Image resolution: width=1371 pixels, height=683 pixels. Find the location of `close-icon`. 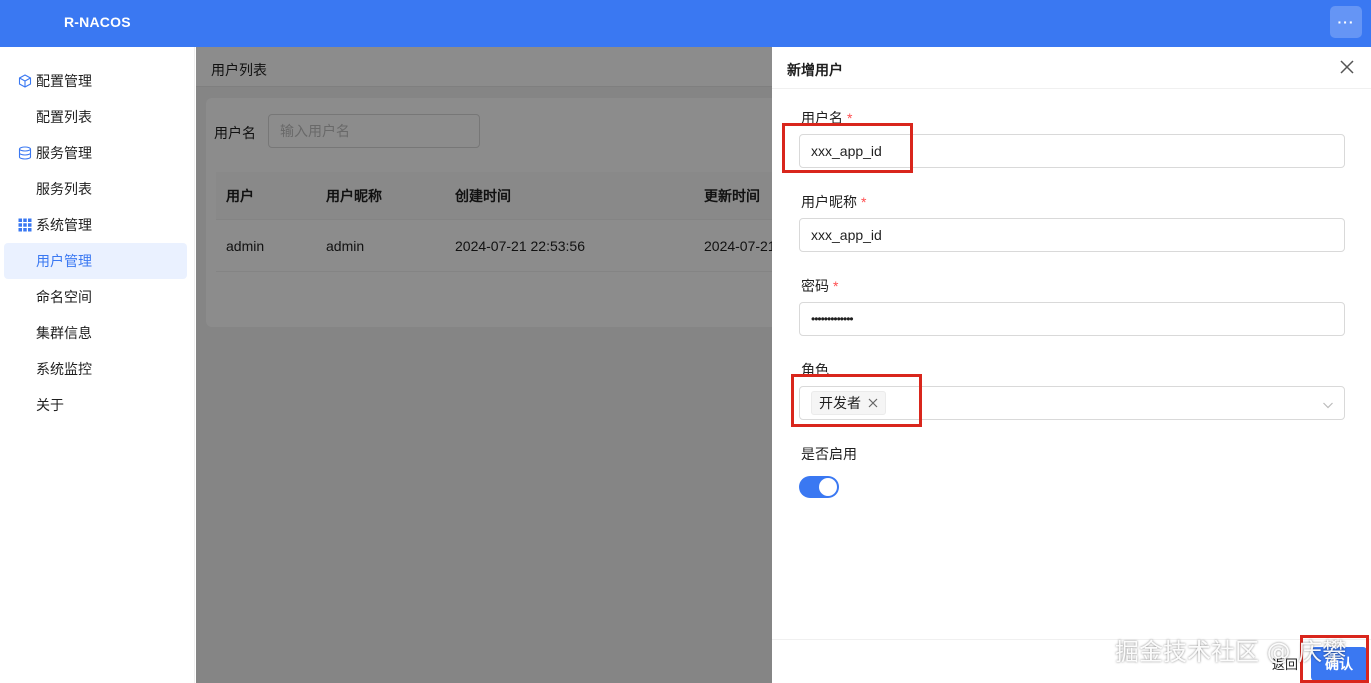

close-icon is located at coordinates (1347, 67).